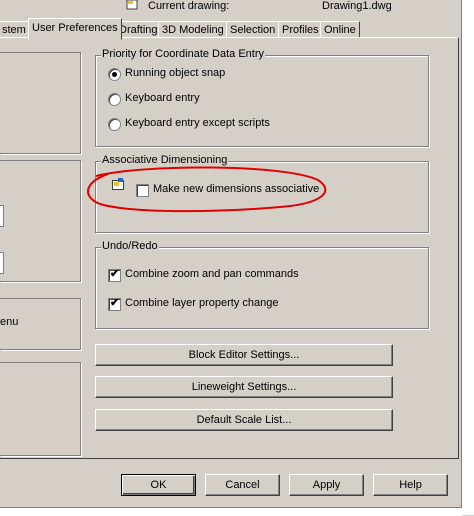  What do you see at coordinates (158, 485) in the screenshot?
I see `ok-button: OK` at bounding box center [158, 485].